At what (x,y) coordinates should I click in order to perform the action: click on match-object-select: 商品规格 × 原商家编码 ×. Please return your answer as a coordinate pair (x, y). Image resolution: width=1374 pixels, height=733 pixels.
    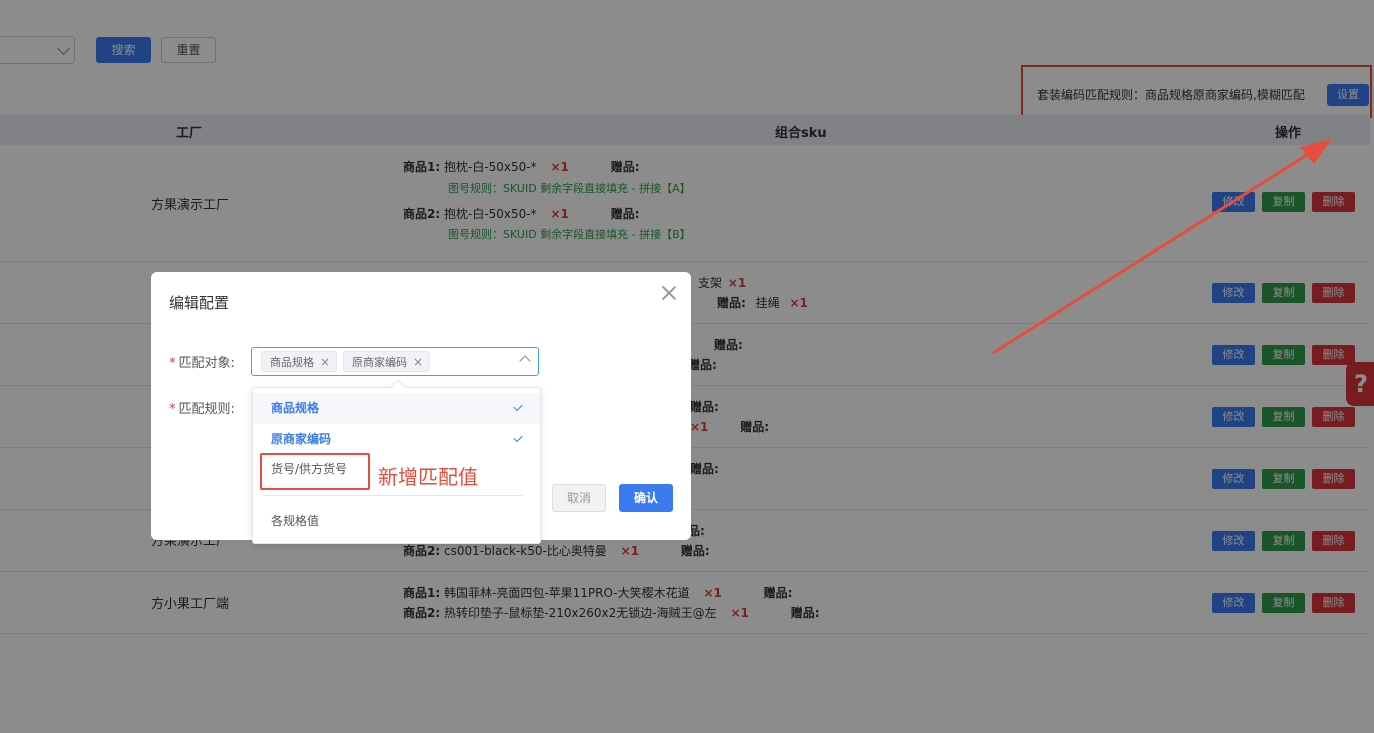
    Looking at the image, I should click on (395, 361).